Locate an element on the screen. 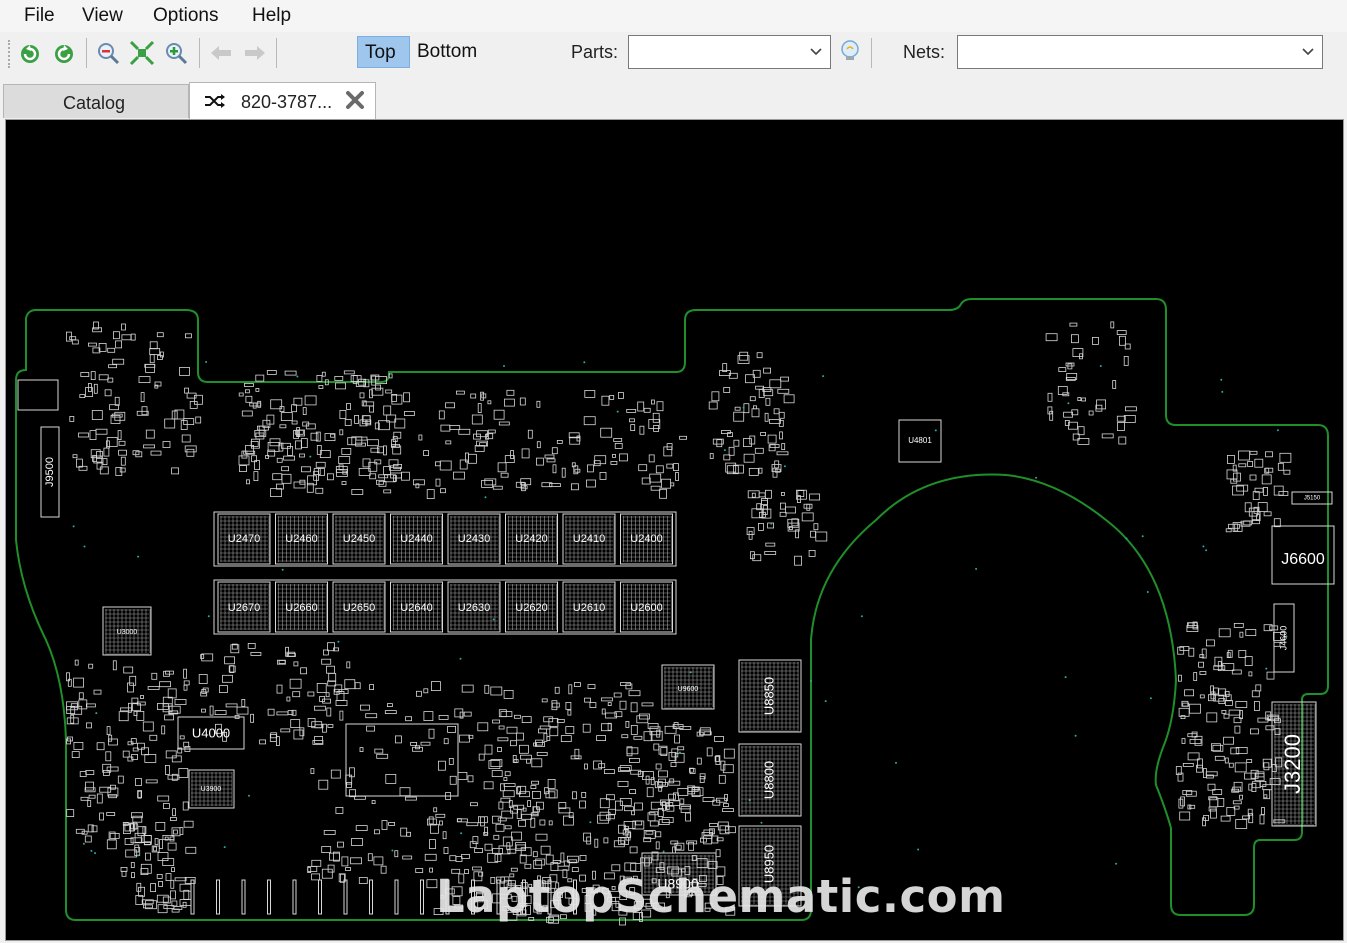  bottom-layer-button: Bottom is located at coordinates (447, 52).